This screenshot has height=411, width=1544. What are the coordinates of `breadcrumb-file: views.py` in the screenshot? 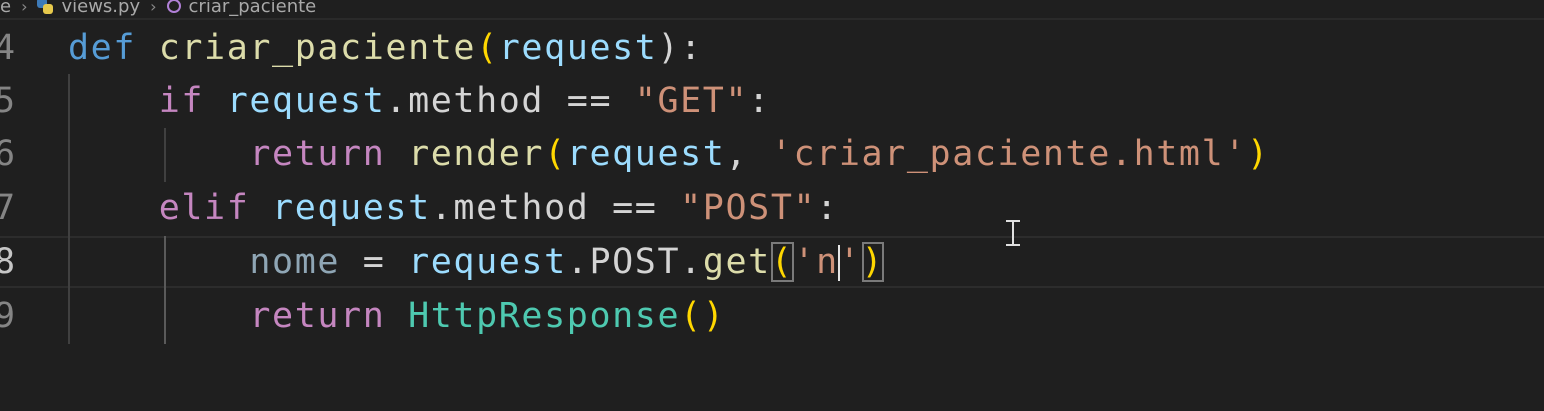 It's located at (100, 8).